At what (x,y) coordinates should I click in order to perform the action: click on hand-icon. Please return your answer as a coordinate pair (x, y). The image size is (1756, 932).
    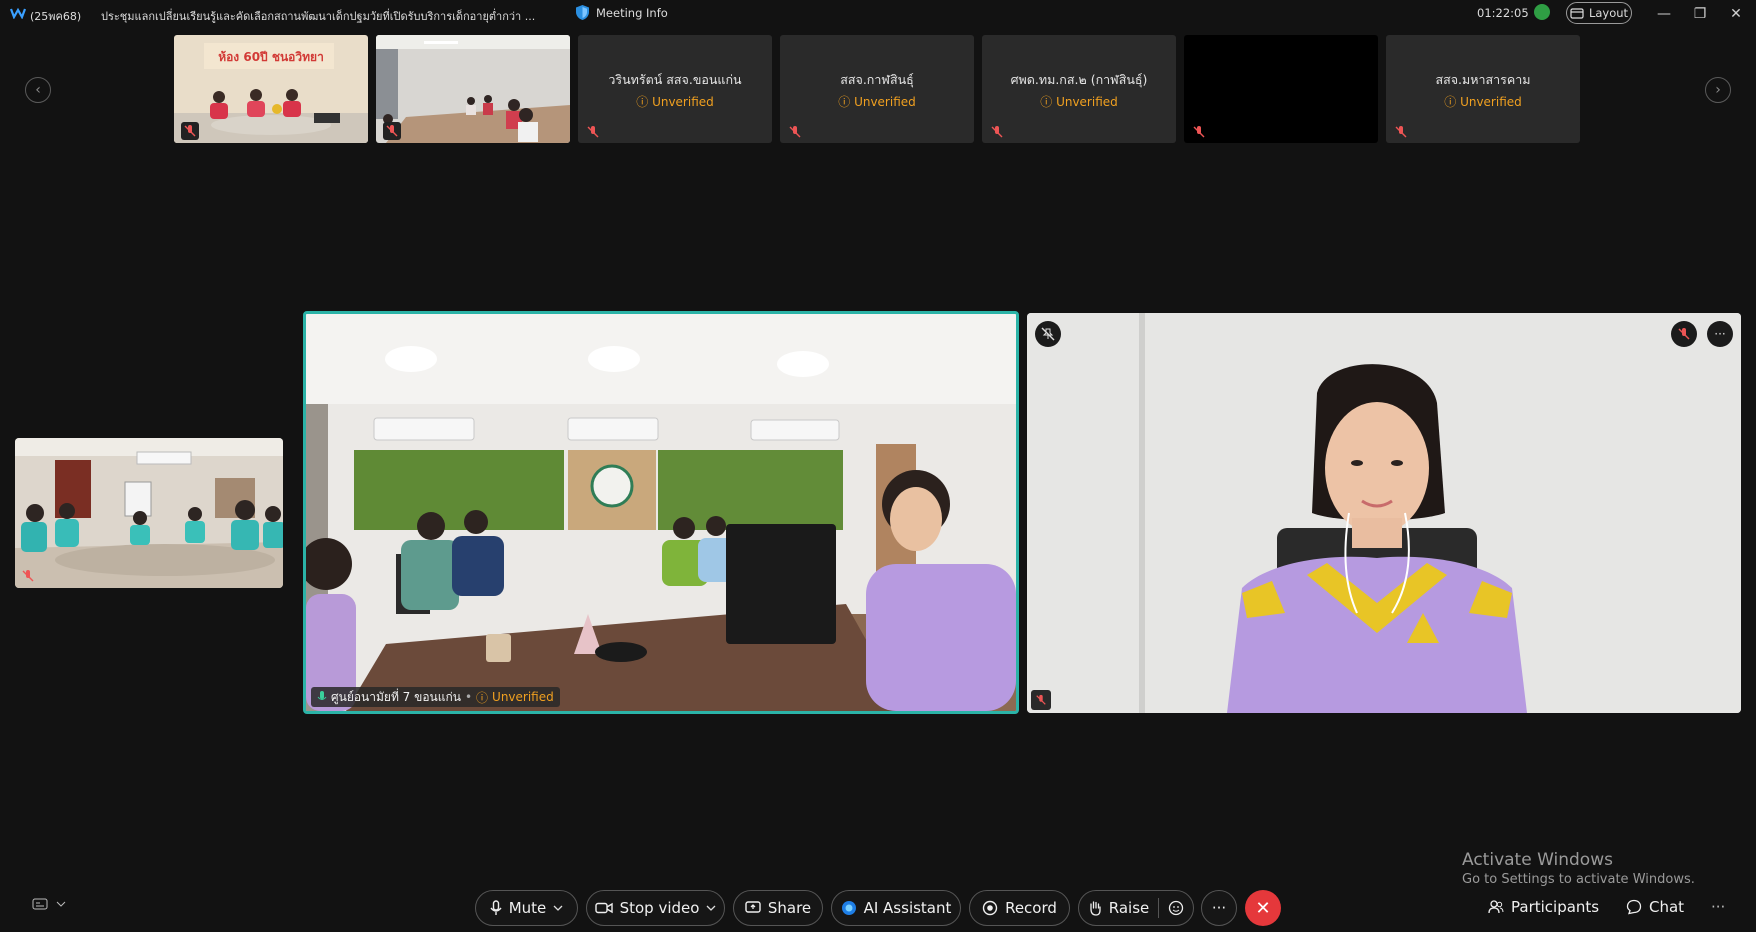
    Looking at the image, I should click on (1095, 908).